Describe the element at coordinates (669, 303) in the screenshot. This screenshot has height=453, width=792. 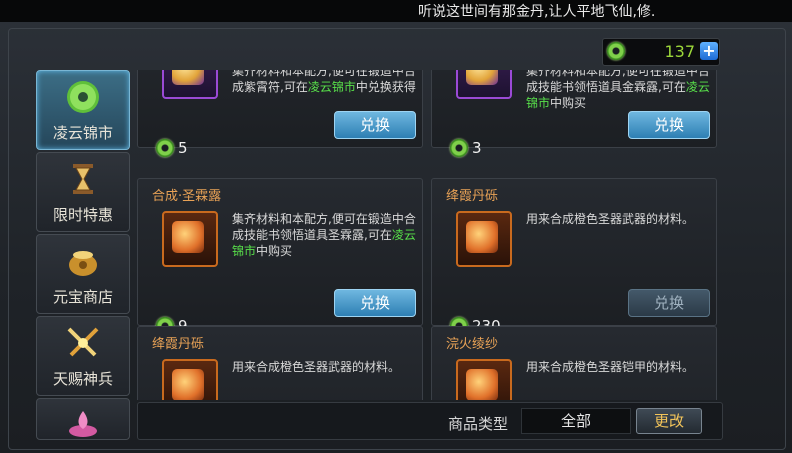
I see `exchange-button-disabled: 兑换` at that location.